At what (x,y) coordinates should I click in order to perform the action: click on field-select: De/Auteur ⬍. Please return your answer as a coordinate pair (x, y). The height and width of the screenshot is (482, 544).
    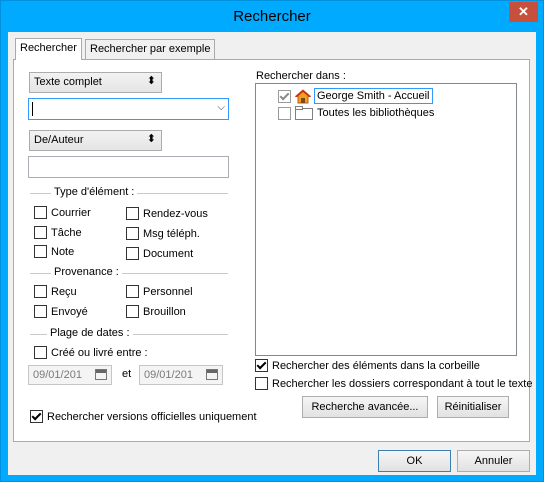
    Looking at the image, I should click on (95, 140).